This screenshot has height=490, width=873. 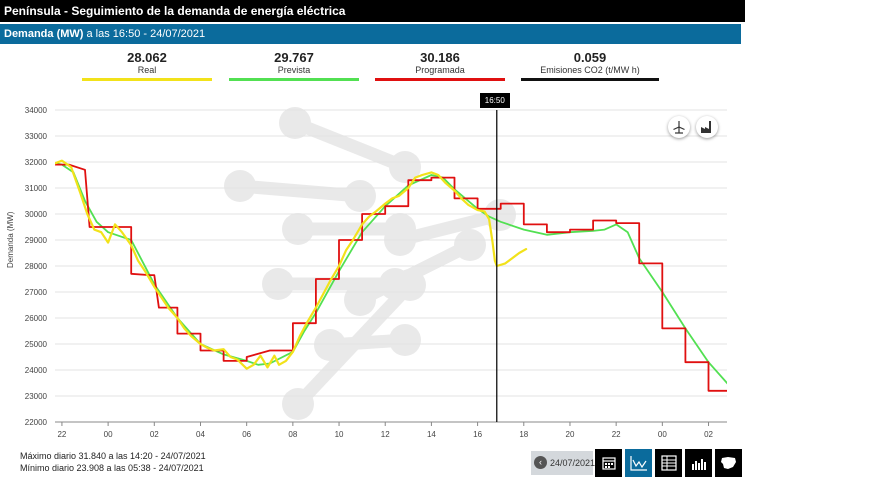 I want to click on x-tick-labels: 22 00 02 04 06 08 10 12 14 16 18 20 22 00 02, so click(x=385, y=430).